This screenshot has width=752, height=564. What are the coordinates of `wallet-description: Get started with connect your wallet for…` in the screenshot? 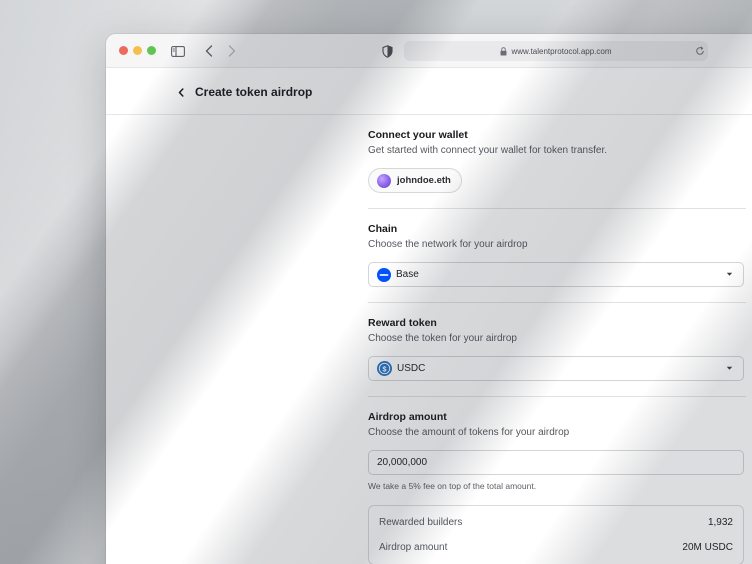 It's located at (488, 150).